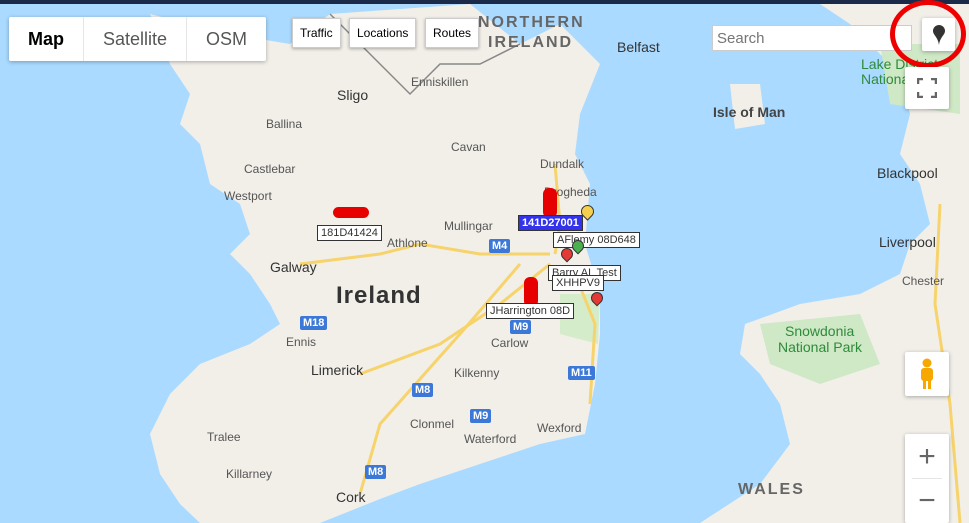  Describe the element at coordinates (927, 501) in the screenshot. I see `zoom-out-button: −` at that location.